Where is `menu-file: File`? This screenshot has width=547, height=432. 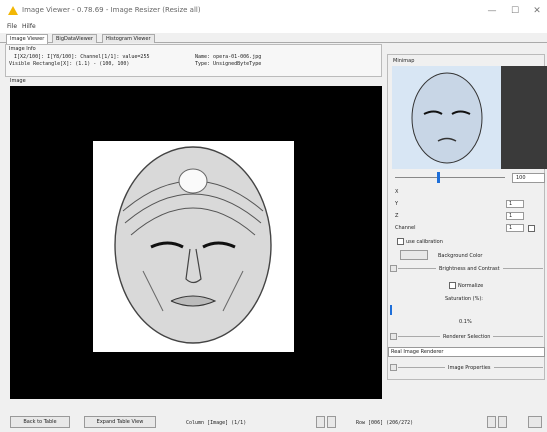 menu-file: File is located at coordinates (12, 26).